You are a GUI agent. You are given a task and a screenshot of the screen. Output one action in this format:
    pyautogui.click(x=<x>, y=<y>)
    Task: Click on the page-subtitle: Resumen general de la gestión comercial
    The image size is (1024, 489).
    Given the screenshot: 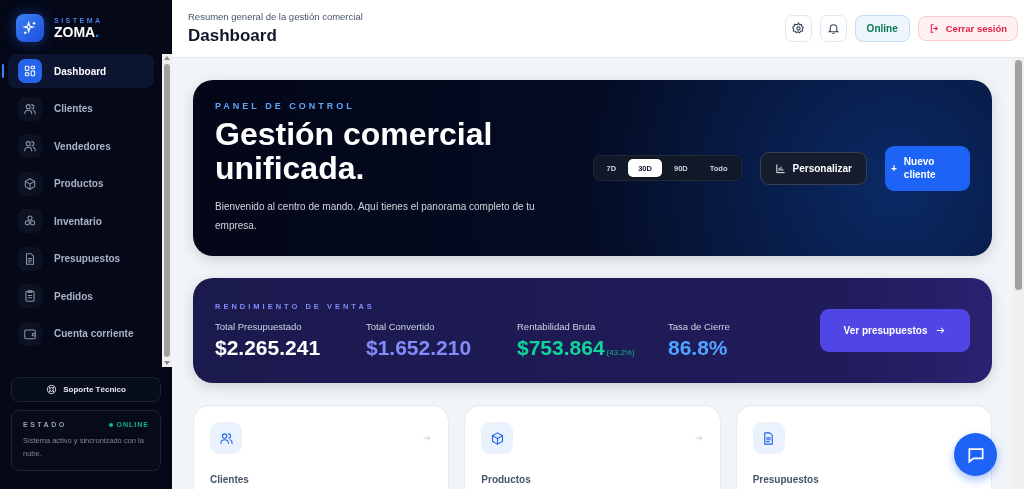 What is the action you would take?
    pyautogui.click(x=275, y=16)
    